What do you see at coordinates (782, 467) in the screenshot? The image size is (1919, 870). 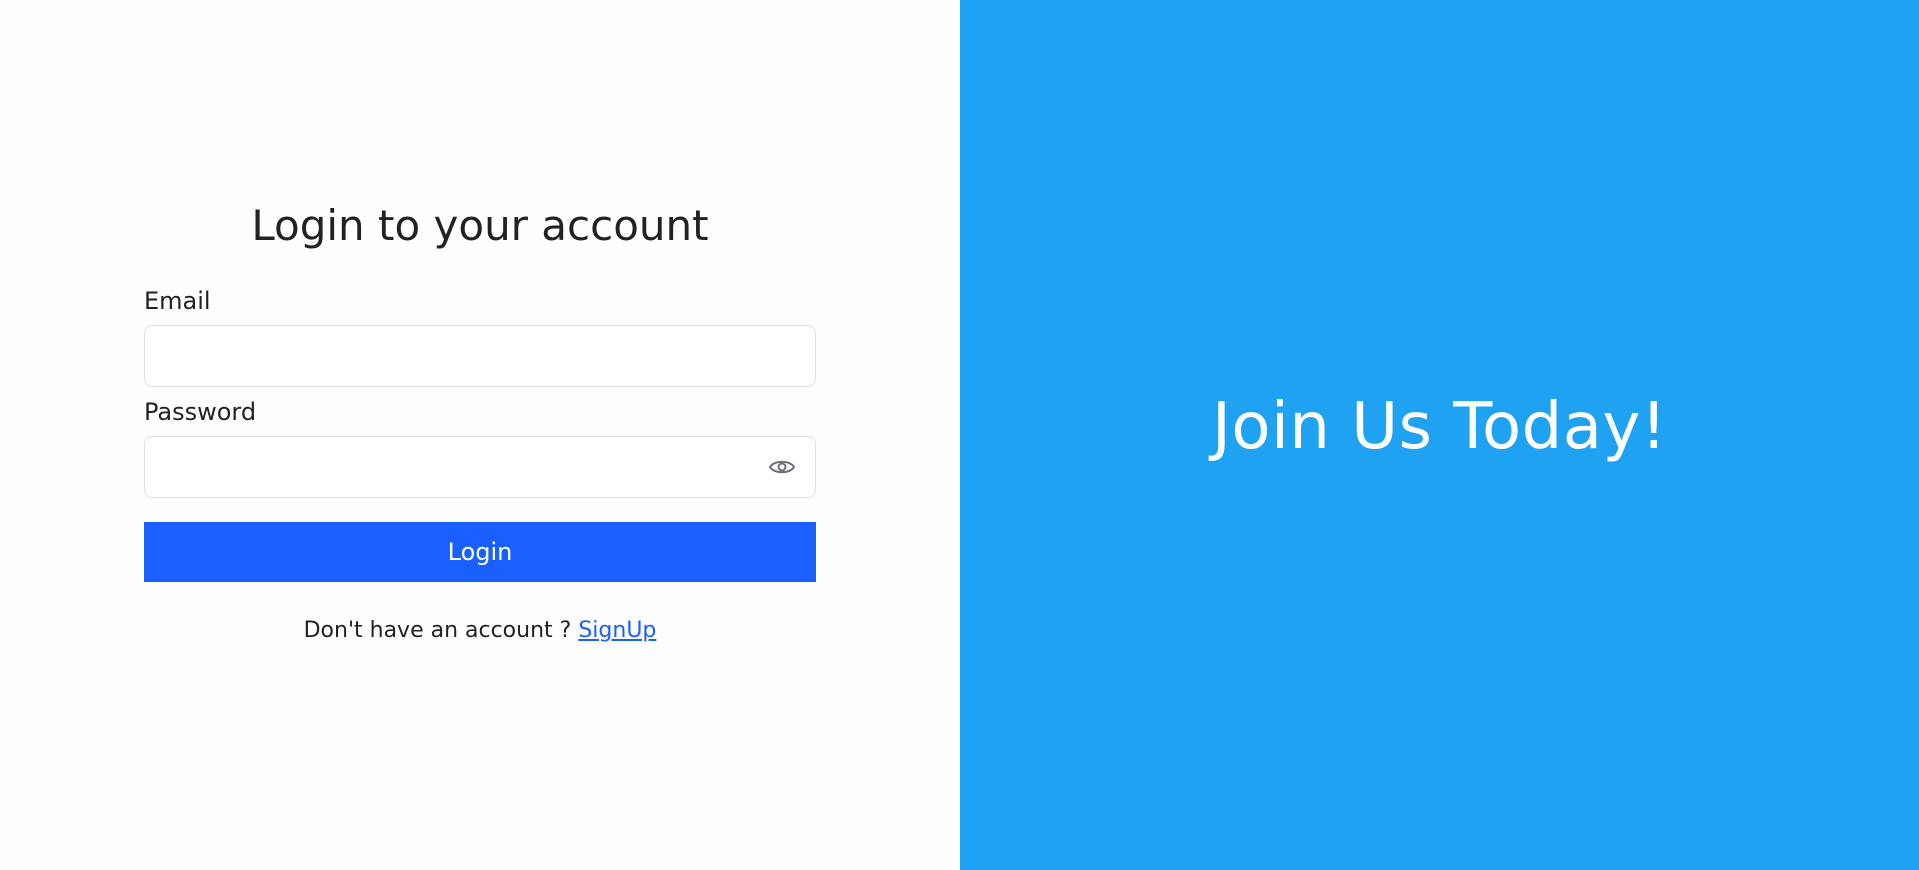 I see `eye-icon` at bounding box center [782, 467].